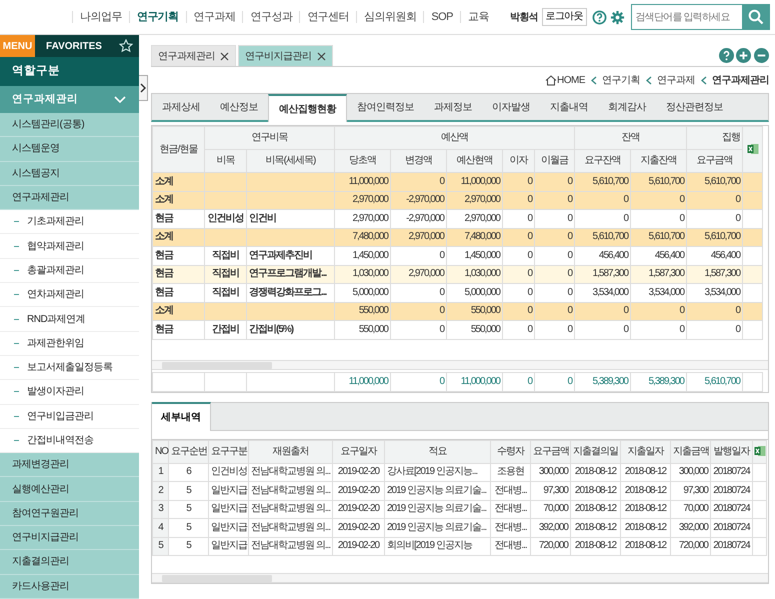 This screenshot has width=775, height=599. What do you see at coordinates (761, 55) in the screenshot?
I see `remove-icon` at bounding box center [761, 55].